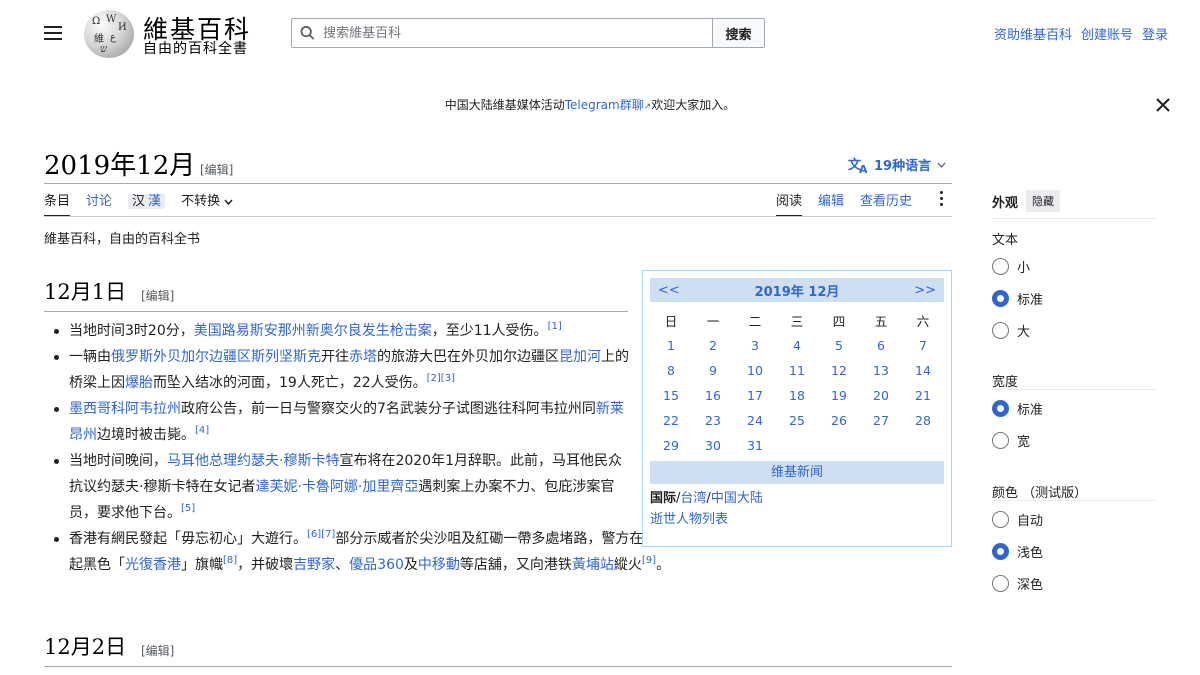 Image resolution: width=1200 pixels, height=675 pixels. What do you see at coordinates (216, 357) in the screenshot?
I see `event-link: 俄罗斯外贝加尔边疆区斯列坚斯克` at bounding box center [216, 357].